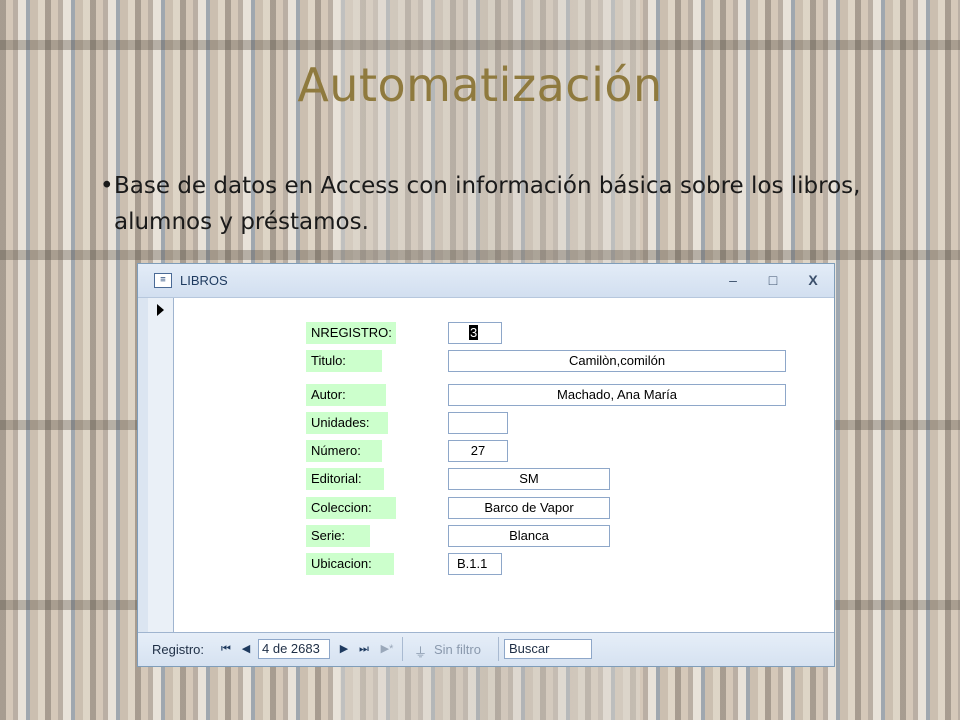 Image resolution: width=960 pixels, height=720 pixels. Describe the element at coordinates (351, 333) in the screenshot. I see `label-nregistro: NREGISTRO:` at that location.